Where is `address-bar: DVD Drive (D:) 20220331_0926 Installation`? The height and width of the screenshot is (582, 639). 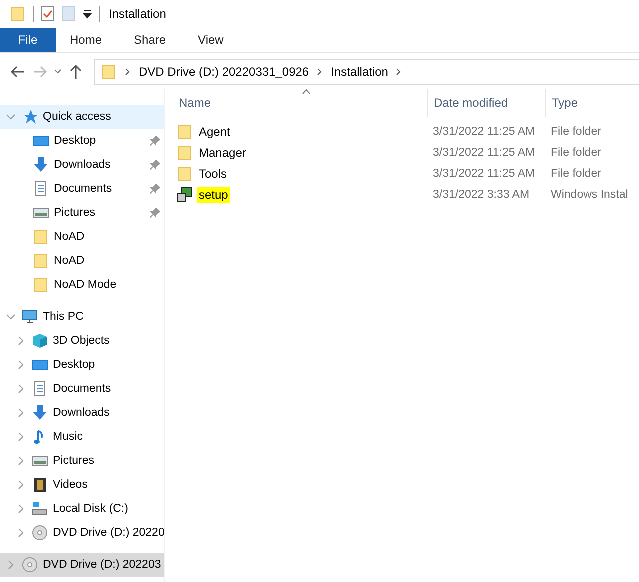
address-bar: DVD Drive (D:) 20220331_0926 Installation is located at coordinates (366, 72).